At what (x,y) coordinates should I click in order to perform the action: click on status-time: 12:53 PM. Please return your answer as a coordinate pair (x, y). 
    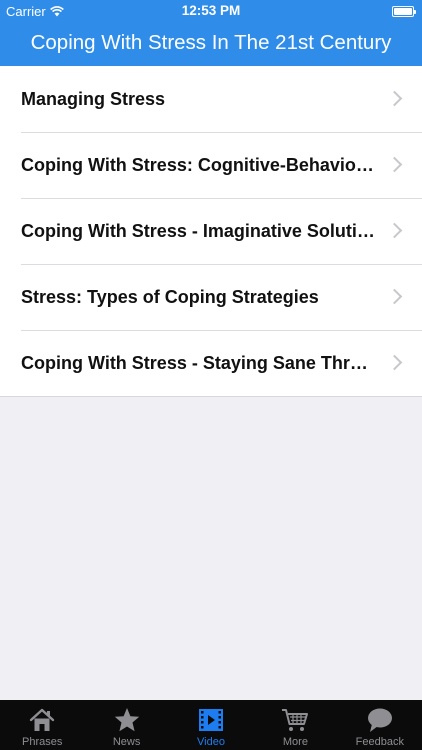
    Looking at the image, I should click on (211, 10).